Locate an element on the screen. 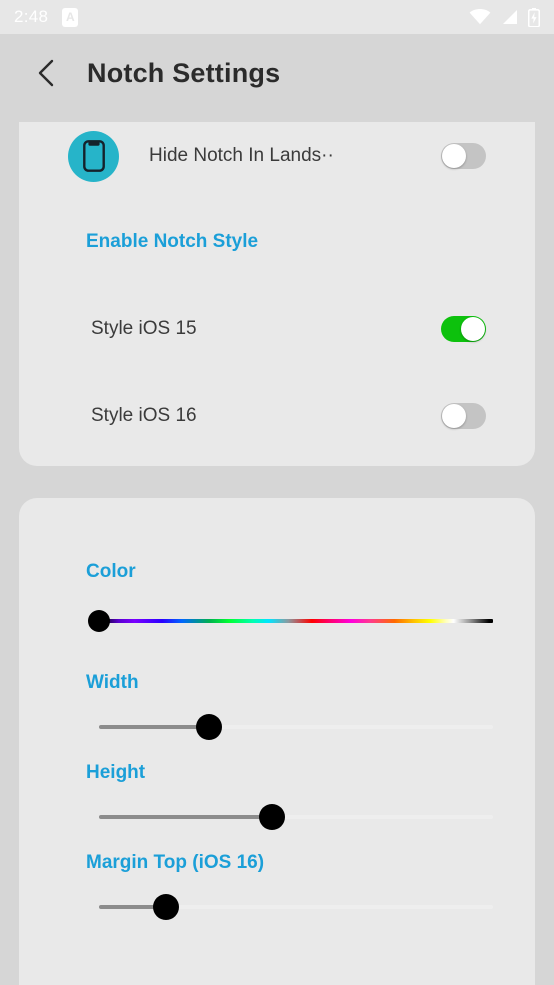 This screenshot has height=985, width=554. label-color: Color is located at coordinates (111, 571).